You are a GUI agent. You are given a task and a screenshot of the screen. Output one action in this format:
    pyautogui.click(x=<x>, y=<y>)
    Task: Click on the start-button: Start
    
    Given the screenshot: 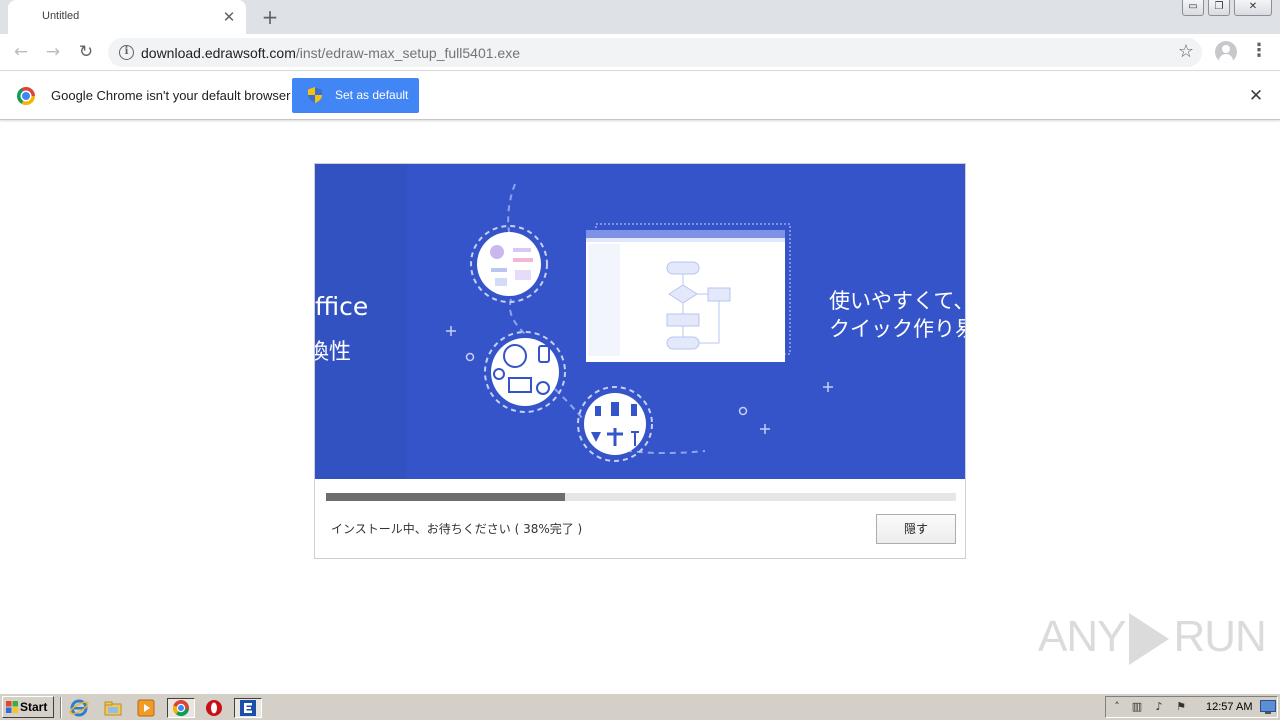 What is the action you would take?
    pyautogui.click(x=28, y=707)
    